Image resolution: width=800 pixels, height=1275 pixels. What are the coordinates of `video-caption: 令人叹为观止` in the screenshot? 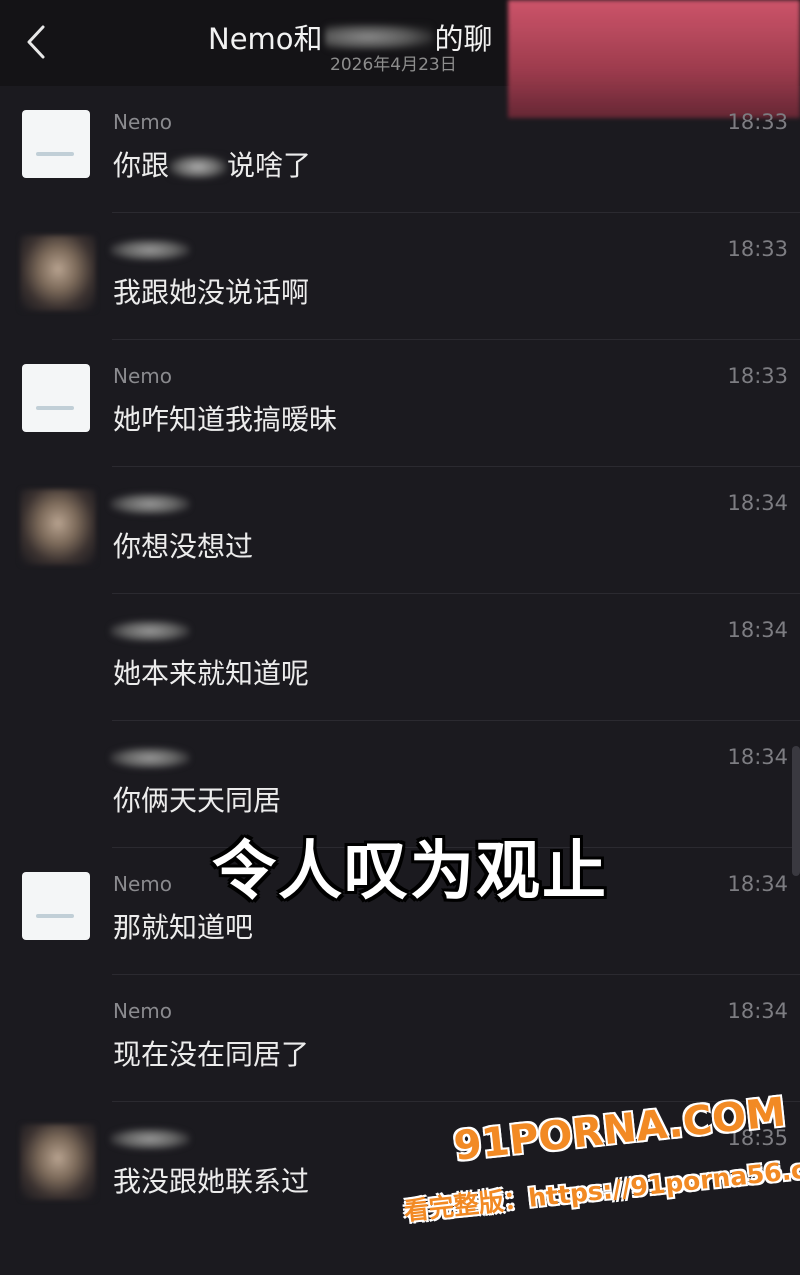 It's located at (410, 872).